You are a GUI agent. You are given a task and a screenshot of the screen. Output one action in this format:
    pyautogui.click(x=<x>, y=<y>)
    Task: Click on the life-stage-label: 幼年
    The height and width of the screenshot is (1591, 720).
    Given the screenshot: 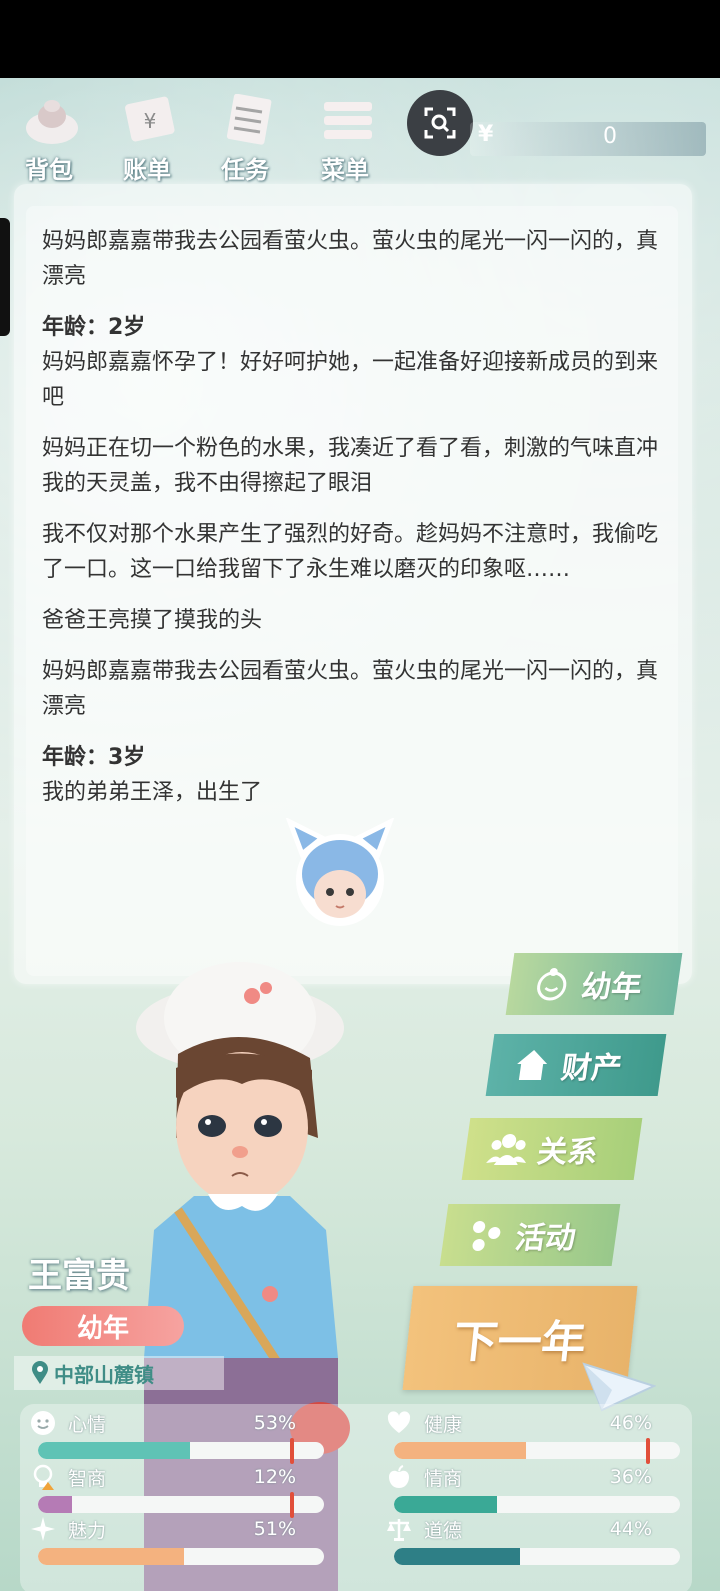 What is the action you would take?
    pyautogui.click(x=102, y=1328)
    